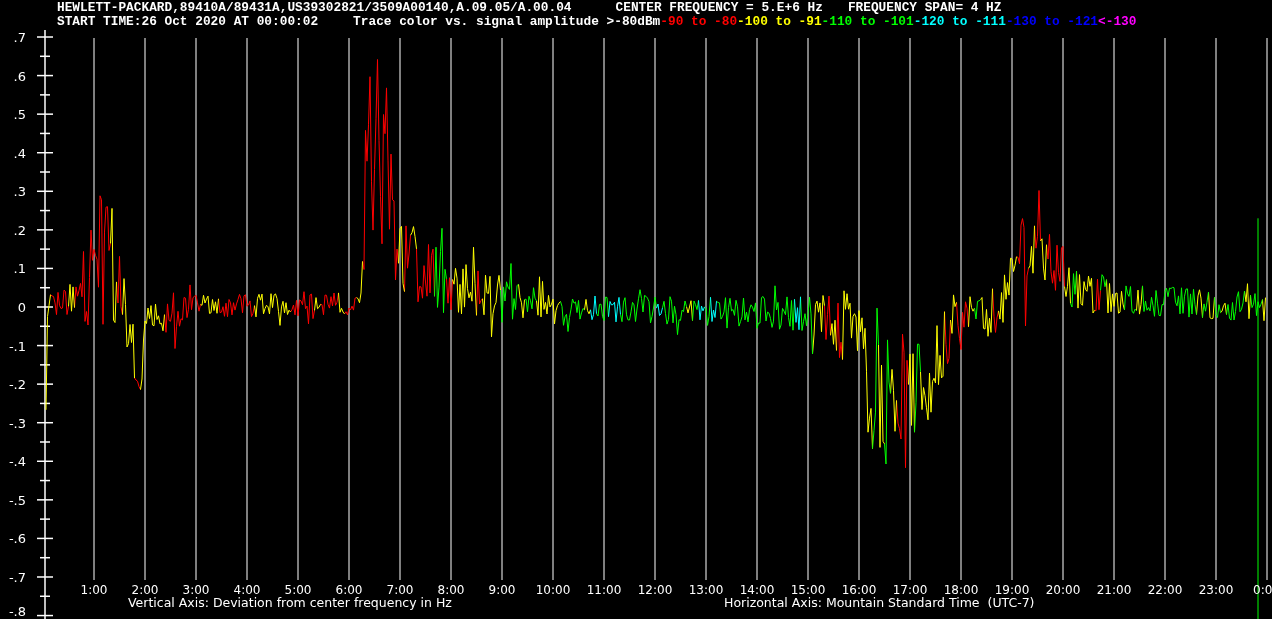  I want to click on legend-range-label: -100 to -91, so click(779, 22).